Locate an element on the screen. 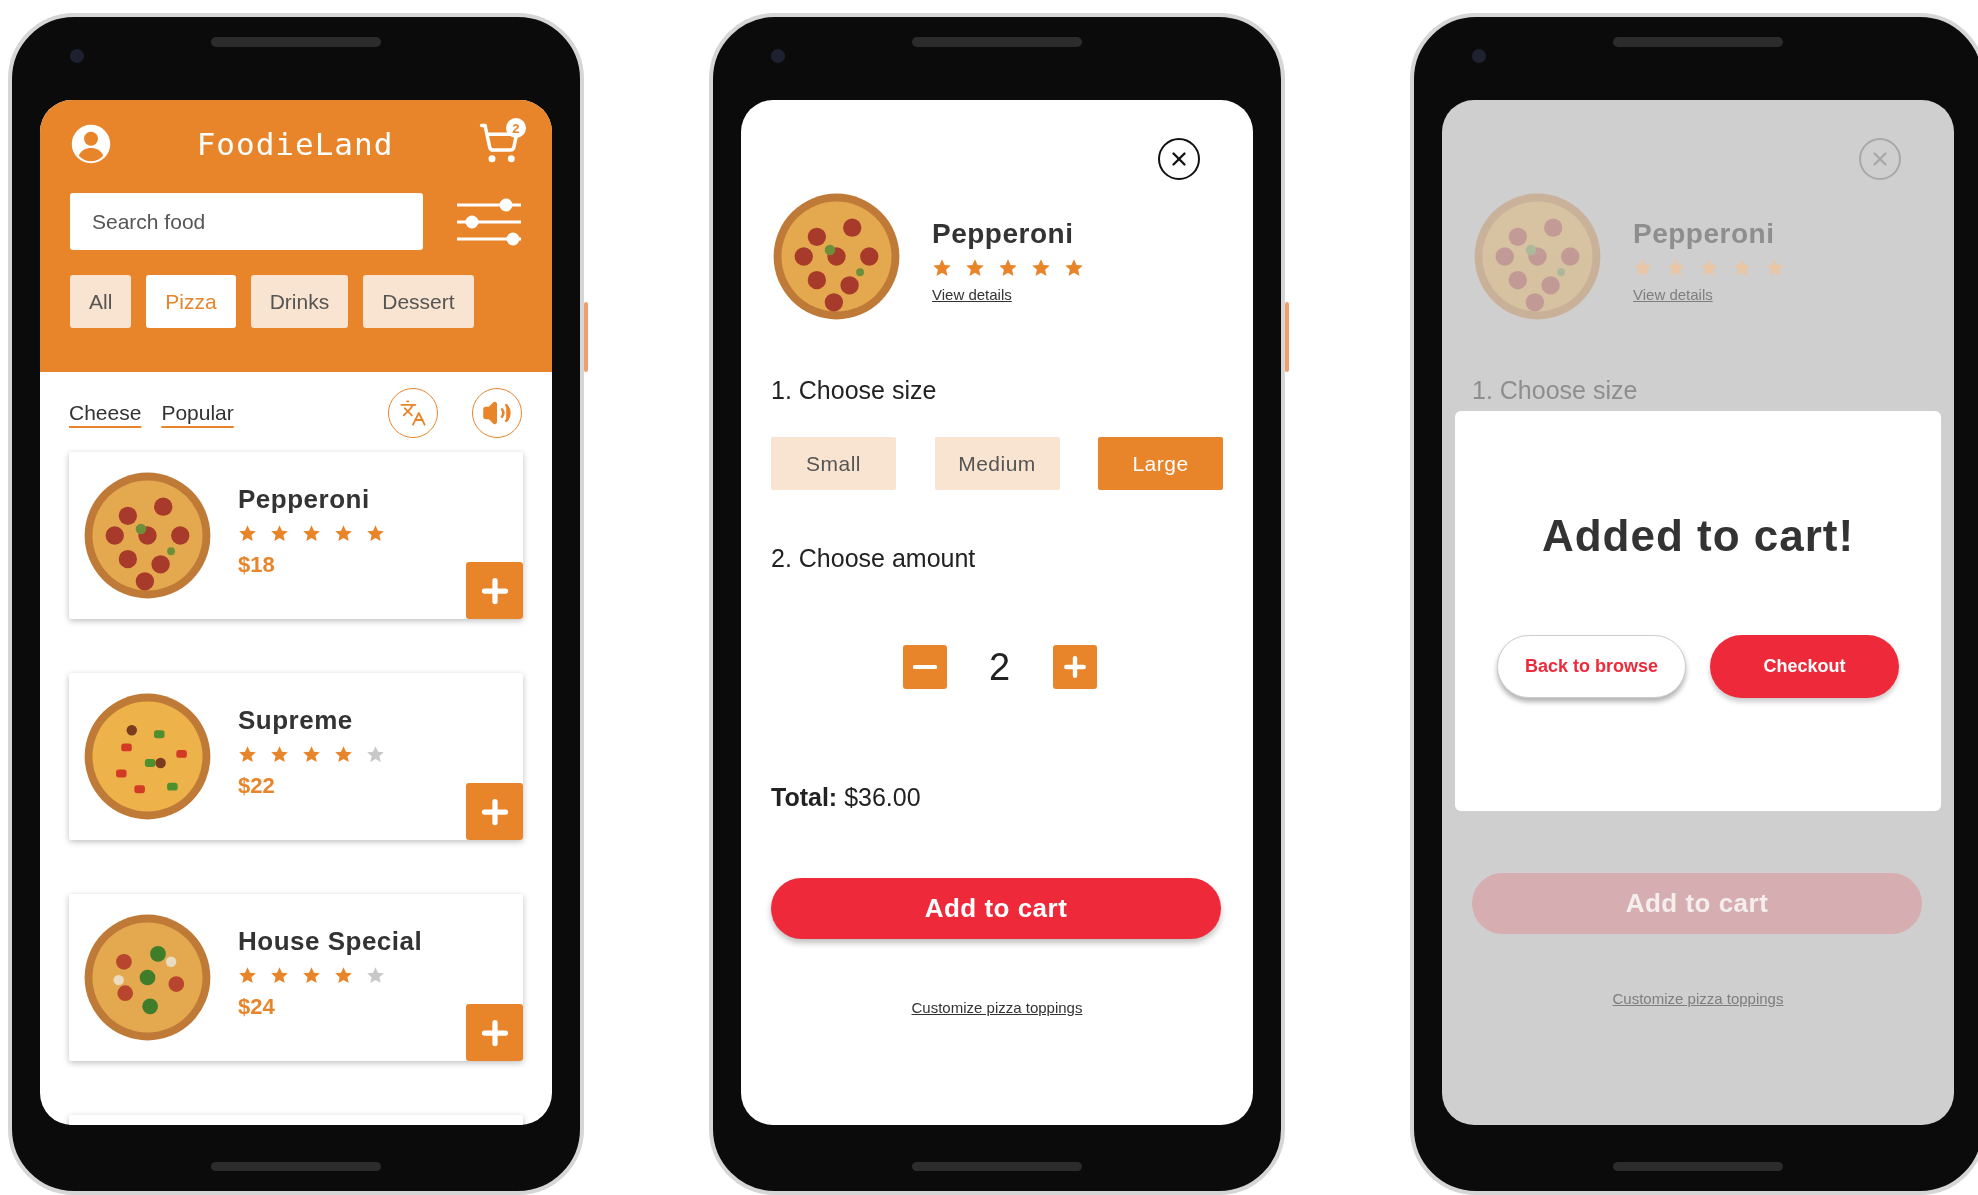 The image size is (1978, 1195). tag-link: Cheese is located at coordinates (105, 413).